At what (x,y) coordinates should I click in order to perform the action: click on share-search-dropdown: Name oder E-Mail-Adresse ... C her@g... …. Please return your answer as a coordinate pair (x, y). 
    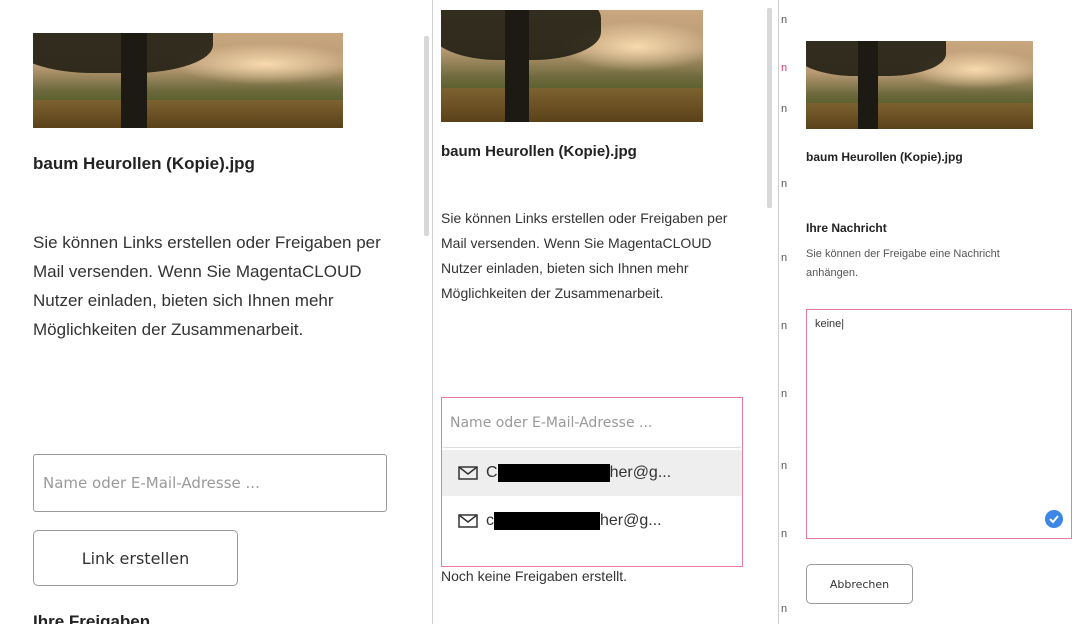
    Looking at the image, I should click on (592, 482).